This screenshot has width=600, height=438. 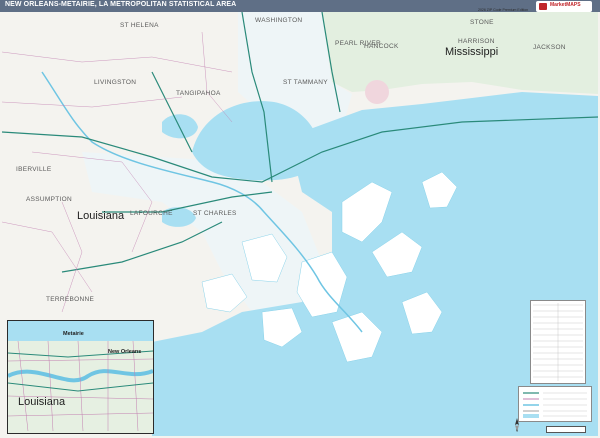 I want to click on scale-bar, so click(x=566, y=429).